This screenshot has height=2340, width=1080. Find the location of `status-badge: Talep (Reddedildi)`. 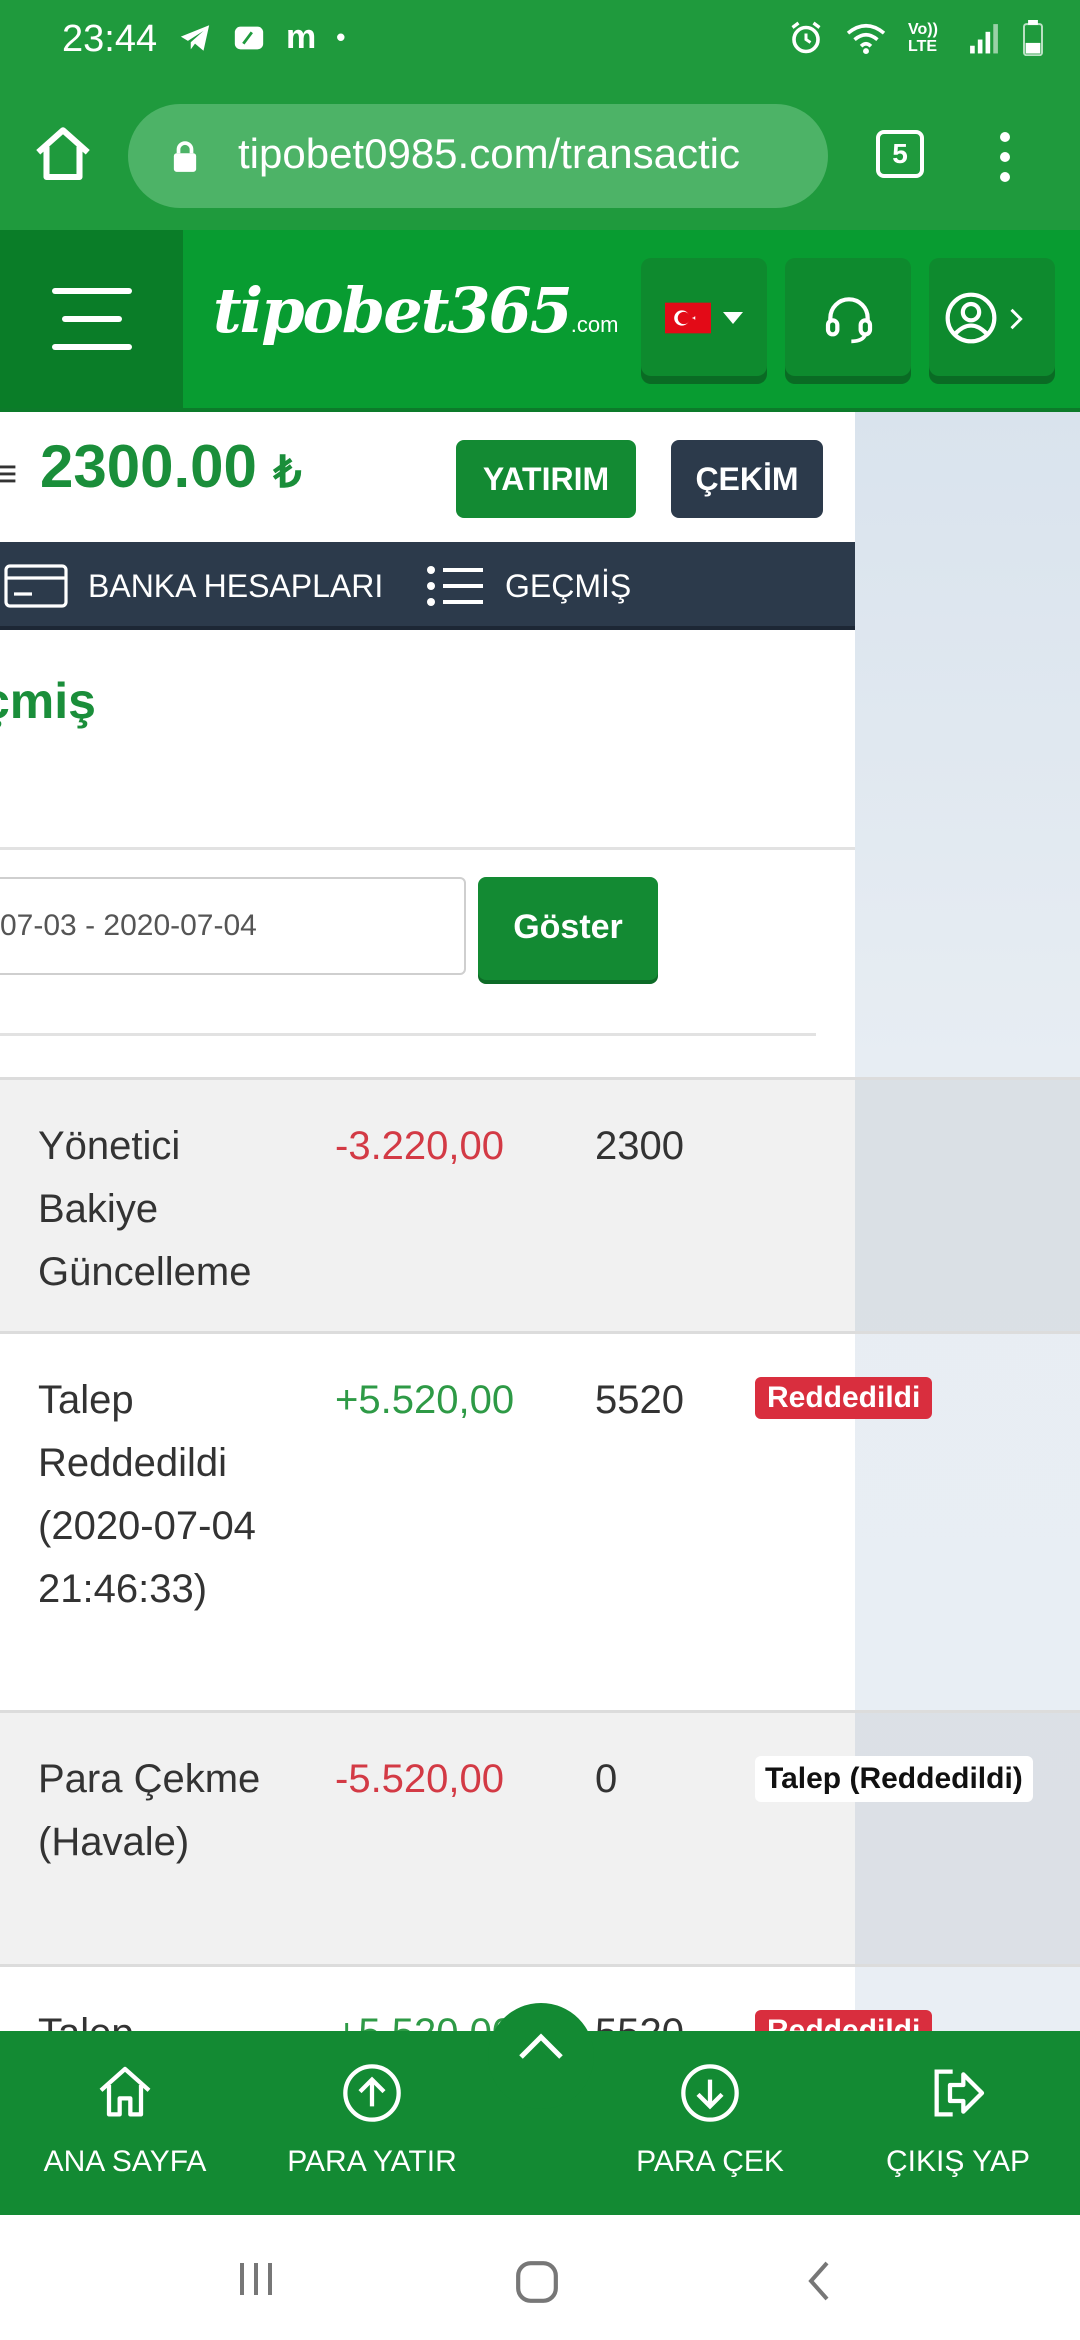

status-badge: Talep (Reddedildi) is located at coordinates (894, 1779).